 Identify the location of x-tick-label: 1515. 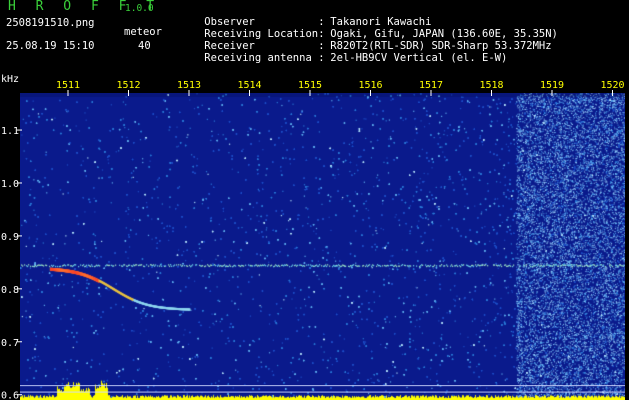
(310, 85).